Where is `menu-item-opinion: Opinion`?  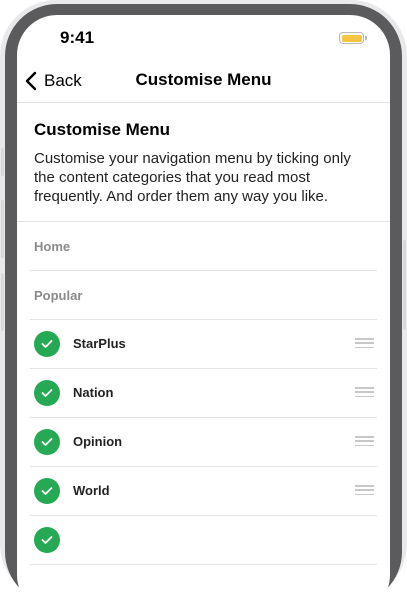 menu-item-opinion: Opinion is located at coordinates (203, 442).